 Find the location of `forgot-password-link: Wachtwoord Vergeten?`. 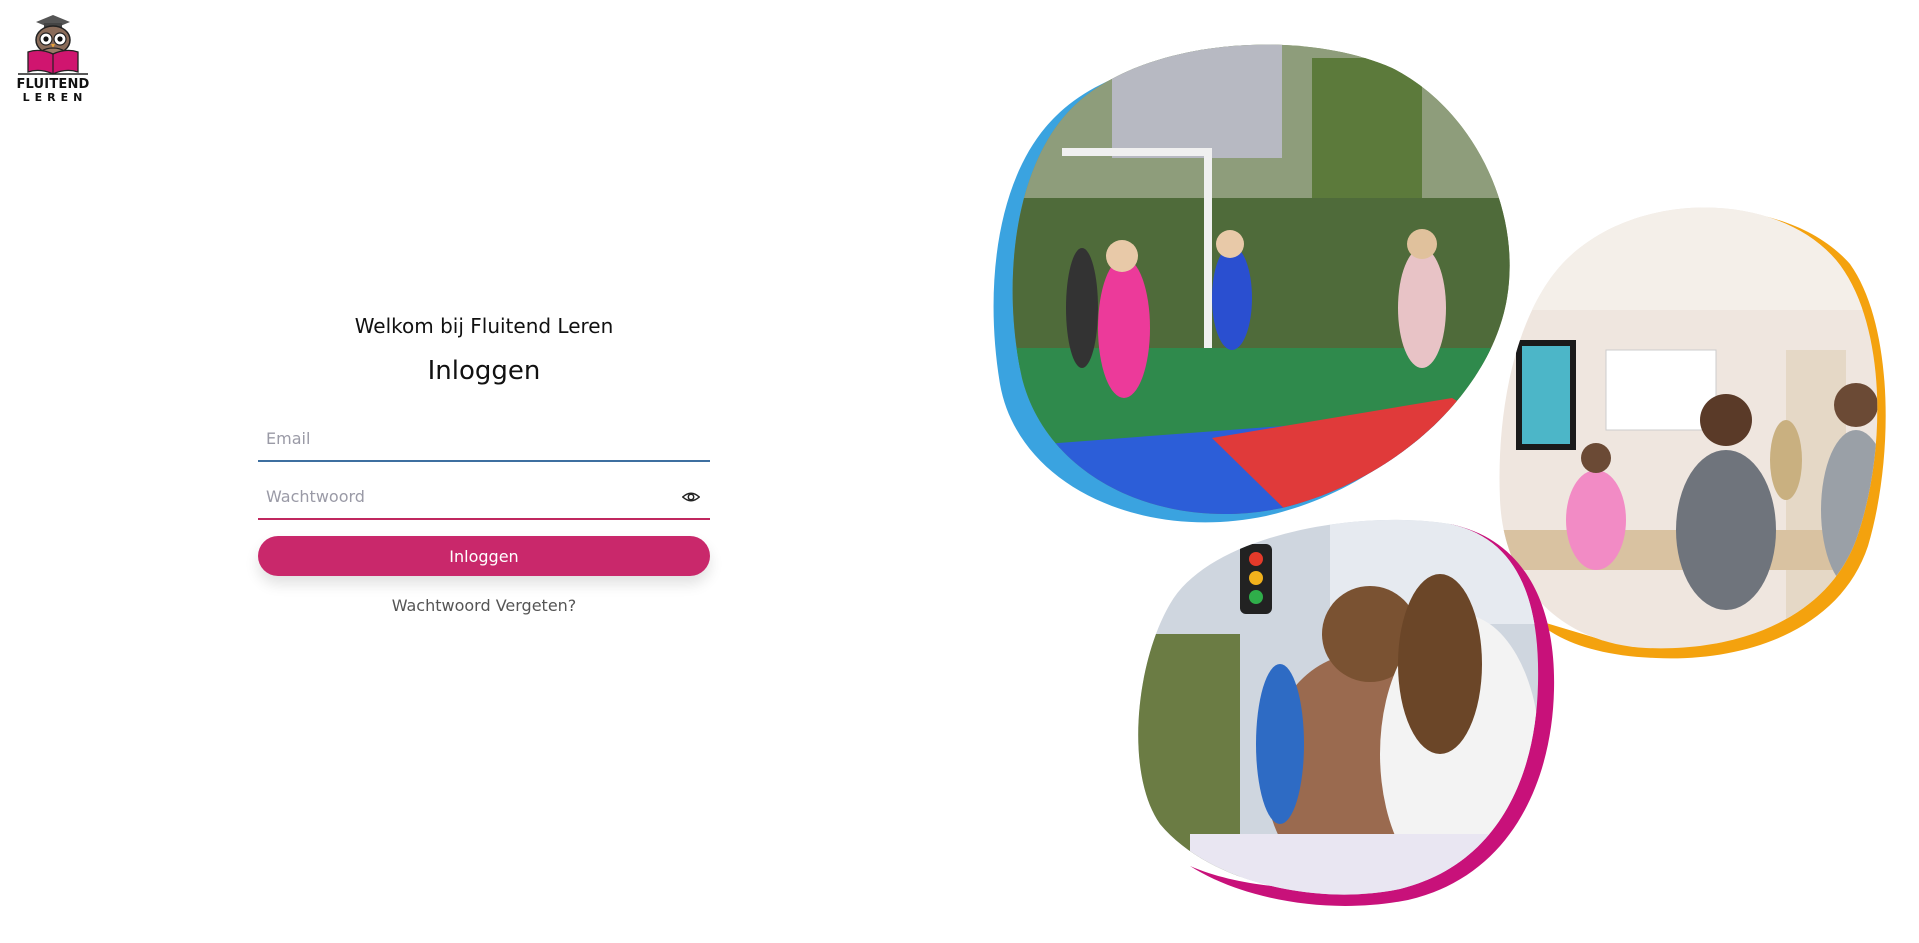

forgot-password-link: Wachtwoord Vergeten? is located at coordinates (484, 605).